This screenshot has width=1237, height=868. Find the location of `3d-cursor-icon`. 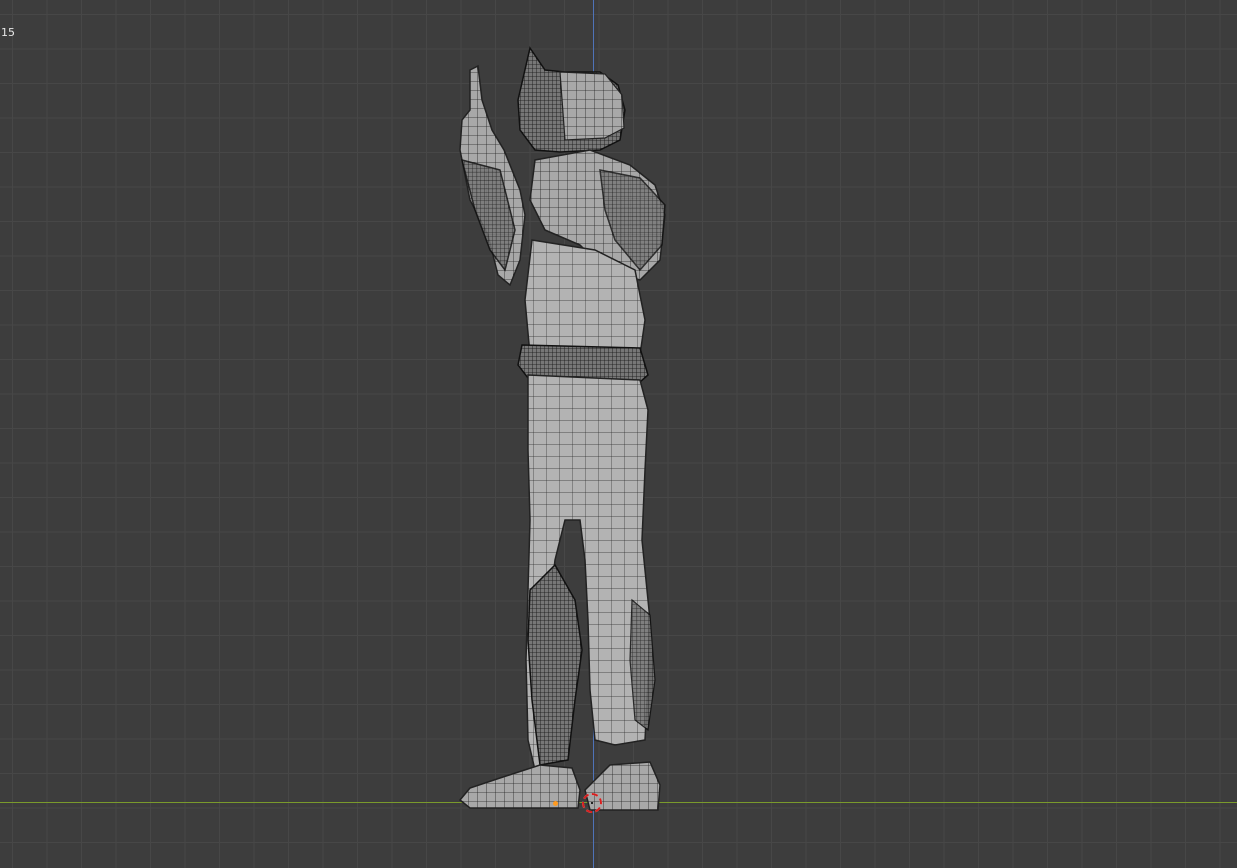

3d-cursor-icon is located at coordinates (592, 803).